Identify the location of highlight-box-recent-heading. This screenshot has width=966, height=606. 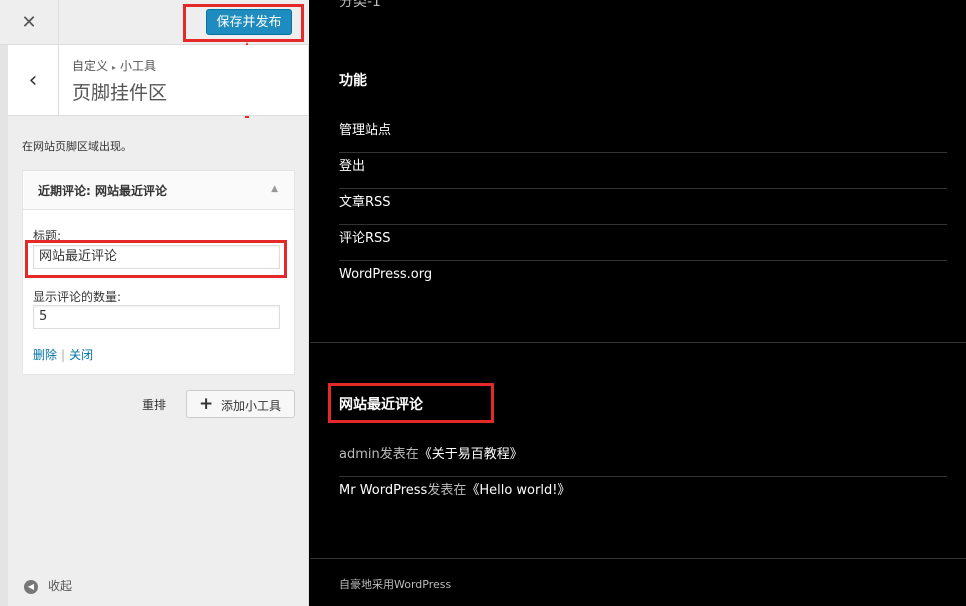
(411, 403).